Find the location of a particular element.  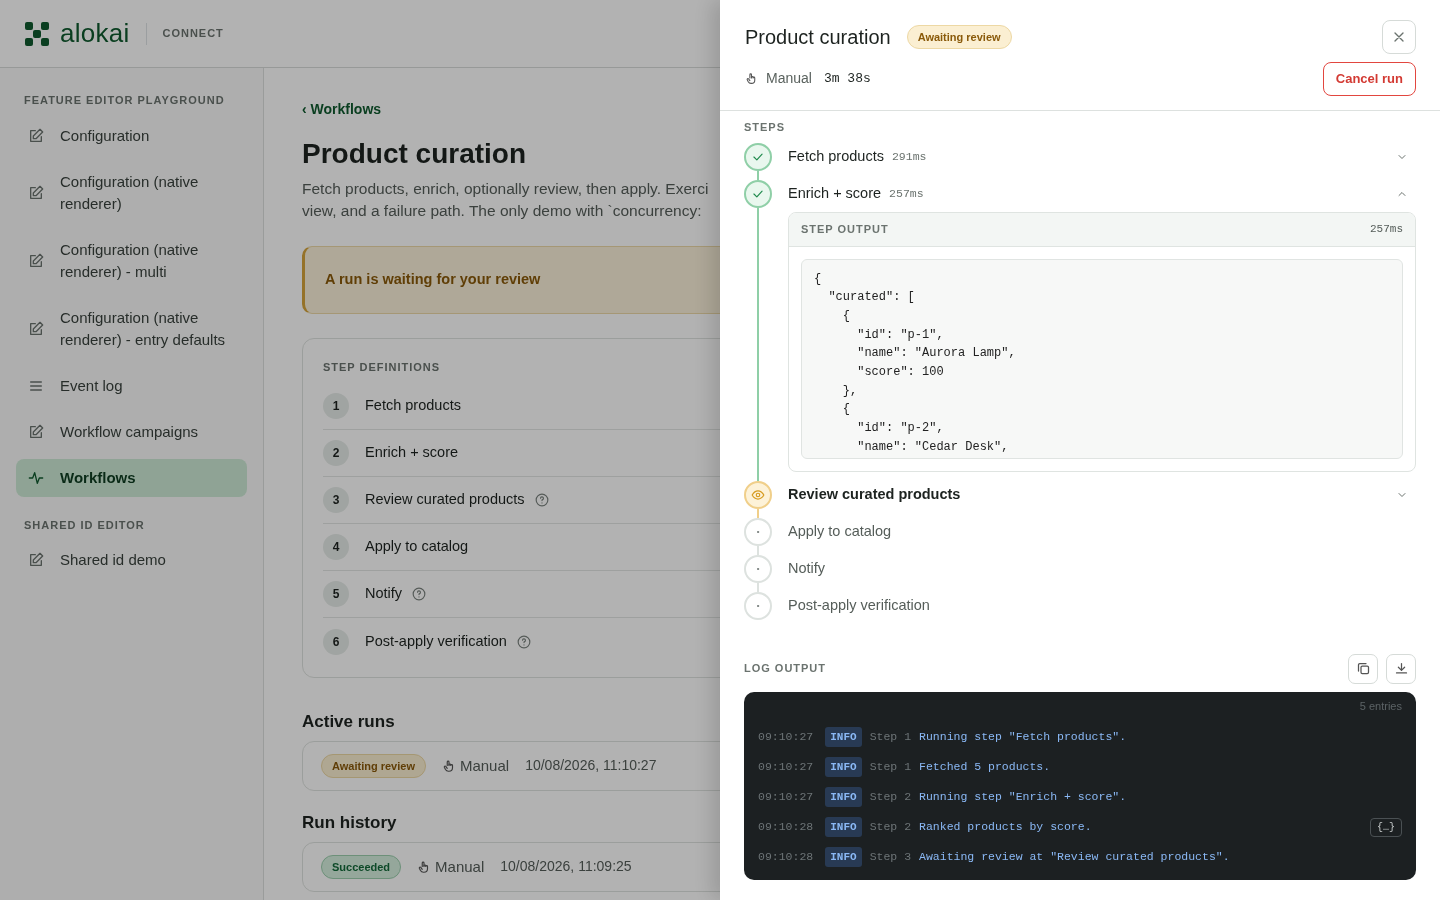

section-title: Run history is located at coordinates (349, 823).